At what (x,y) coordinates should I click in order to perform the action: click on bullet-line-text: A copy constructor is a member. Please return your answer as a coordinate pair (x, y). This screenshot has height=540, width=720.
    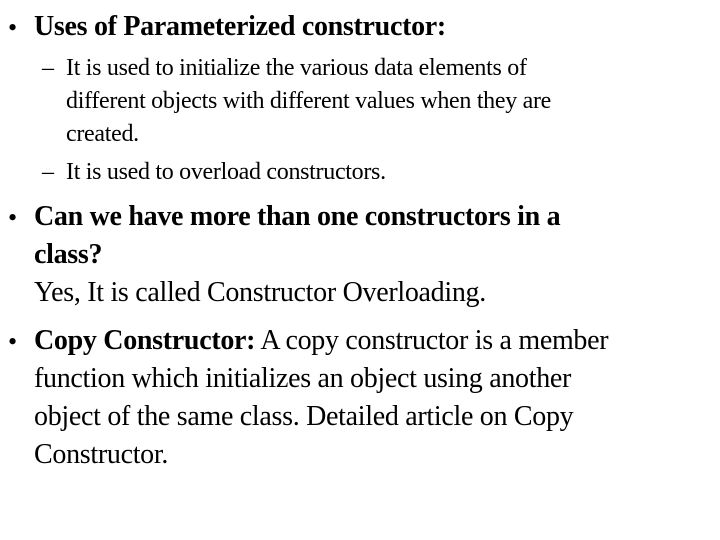
    Looking at the image, I should click on (432, 340).